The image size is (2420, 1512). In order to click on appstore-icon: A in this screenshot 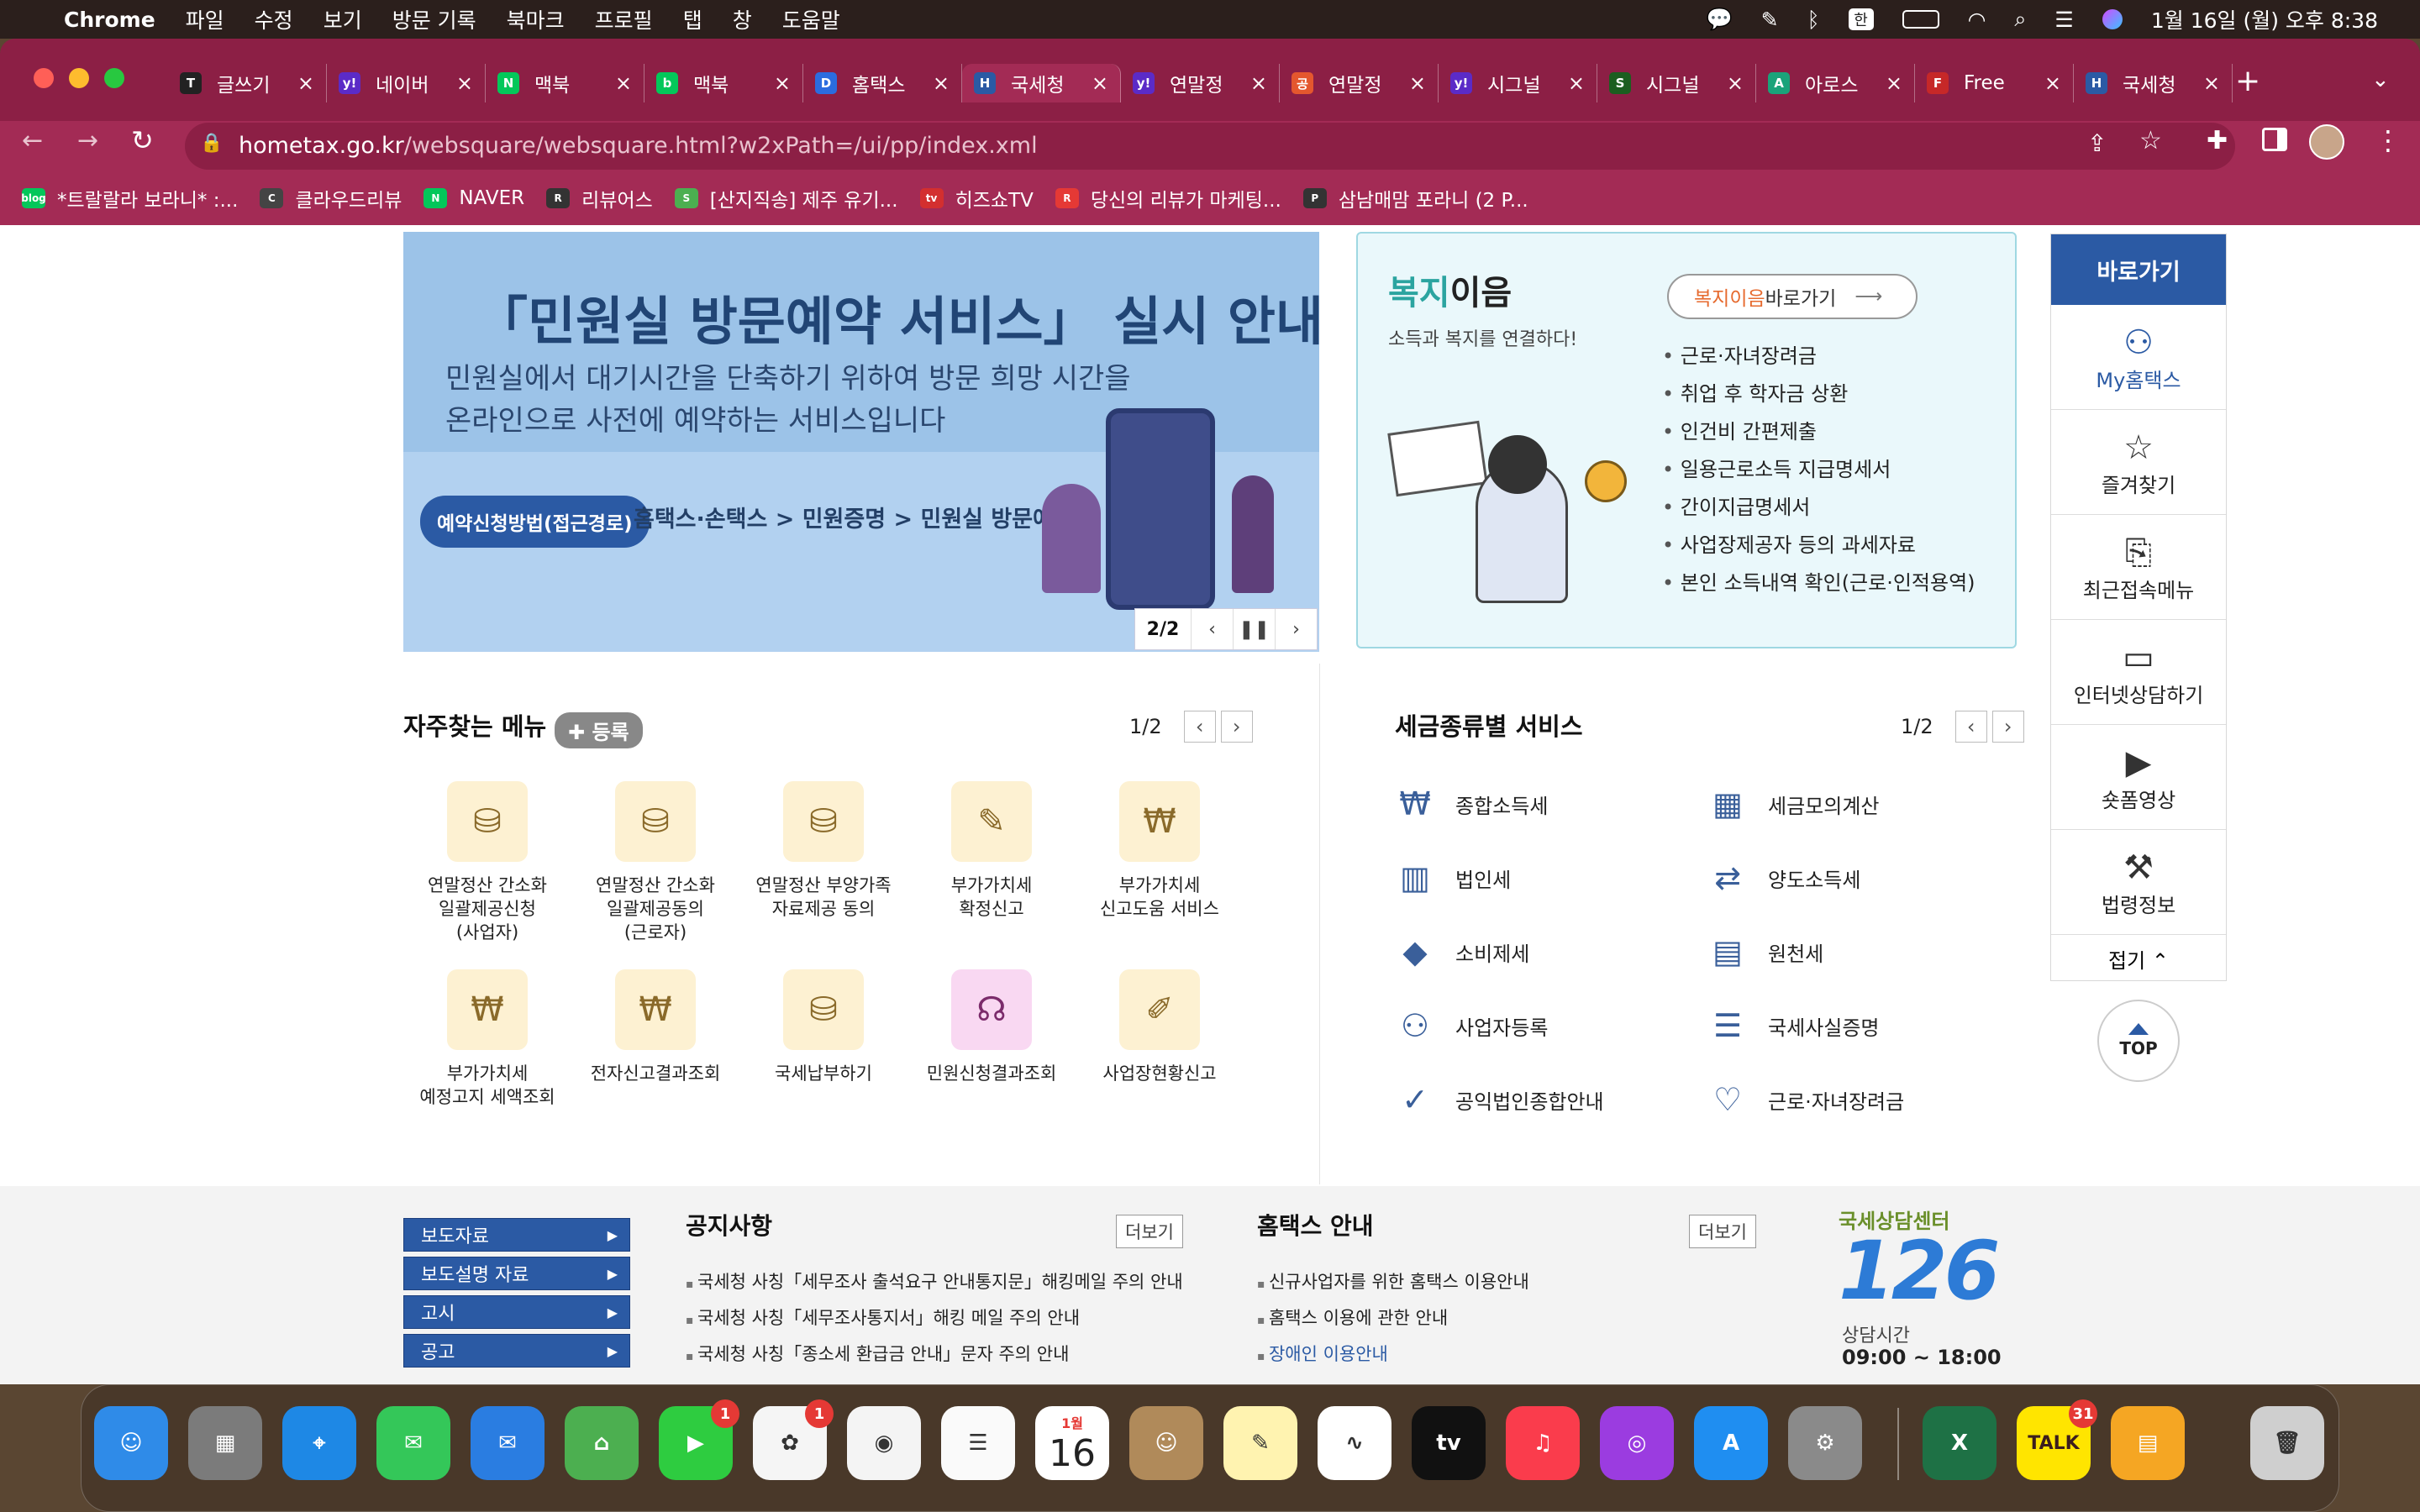, I will do `click(1731, 1443)`.